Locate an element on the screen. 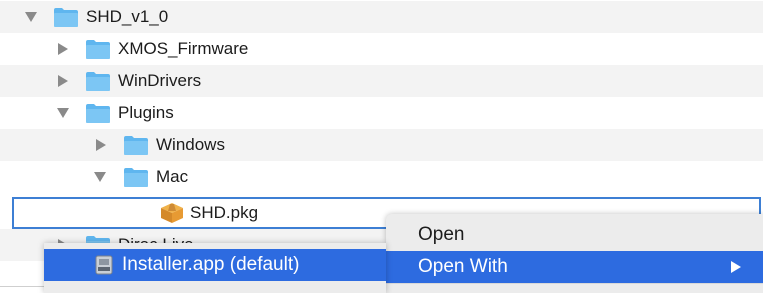 The image size is (763, 293). menu-separator is located at coordinates (574, 283).